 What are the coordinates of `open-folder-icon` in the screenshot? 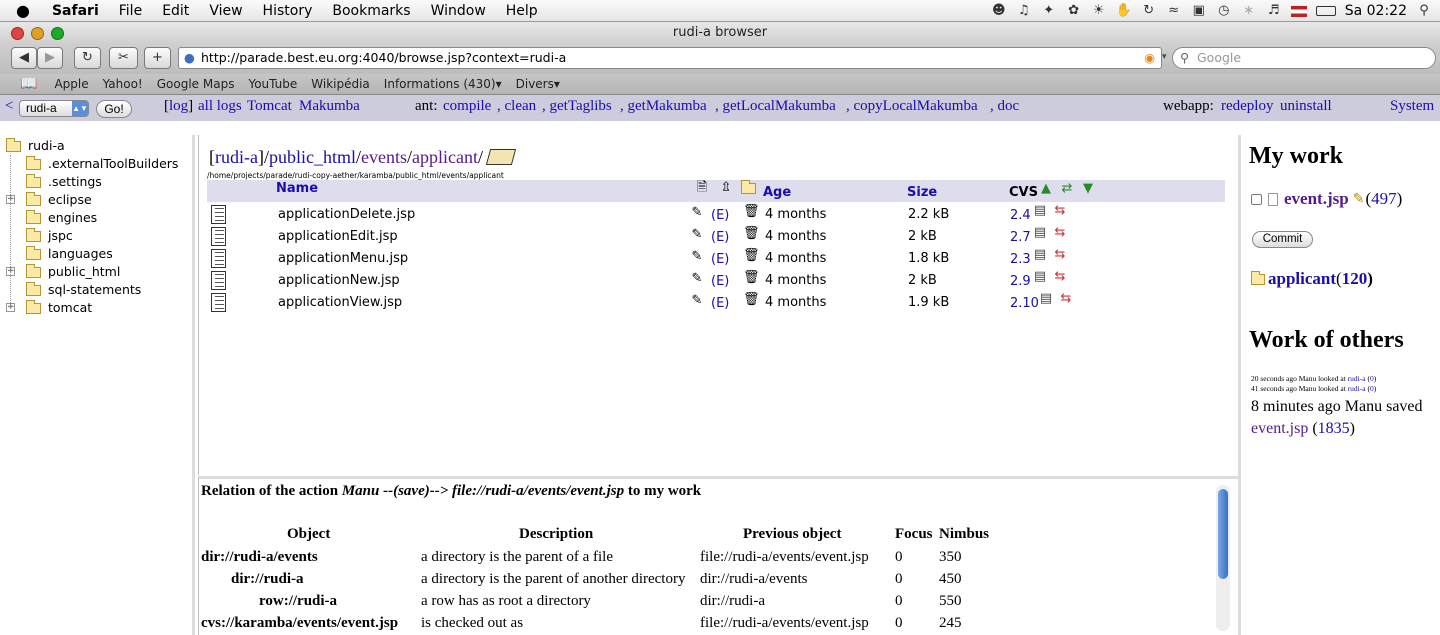 It's located at (500, 157).